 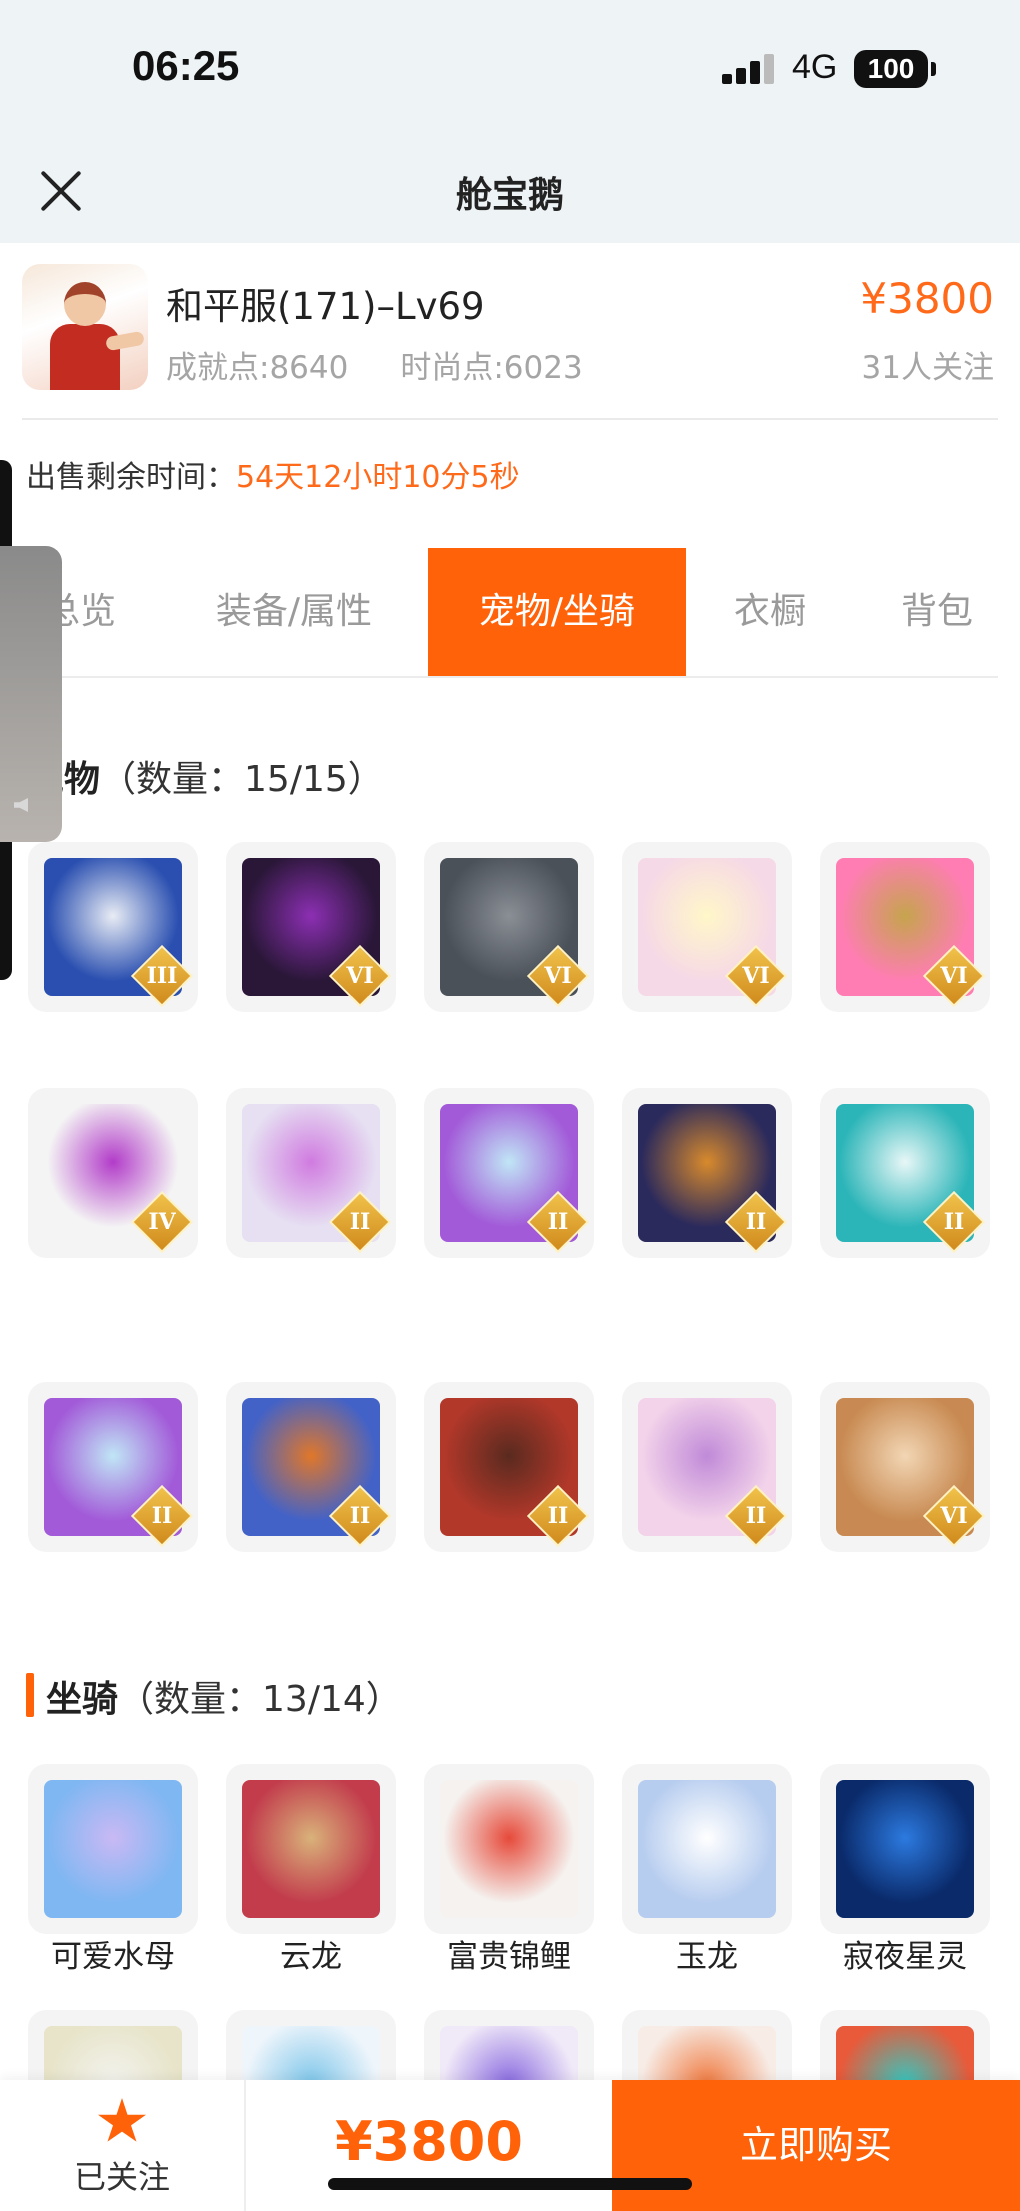 I want to click on sale-countdown: 出售剩余时间：54天12小时10分5秒, so click(x=273, y=474).